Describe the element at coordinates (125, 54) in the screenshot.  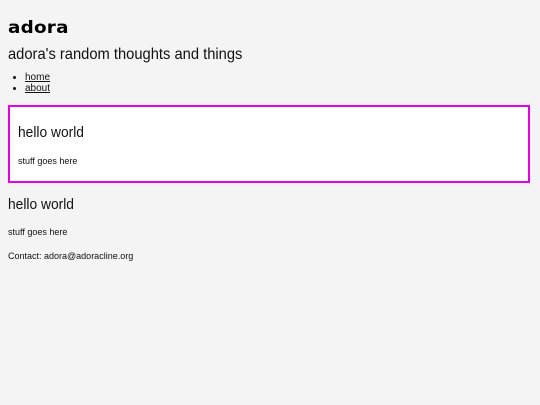
I see `site-title: adora's random thoughts and things` at that location.